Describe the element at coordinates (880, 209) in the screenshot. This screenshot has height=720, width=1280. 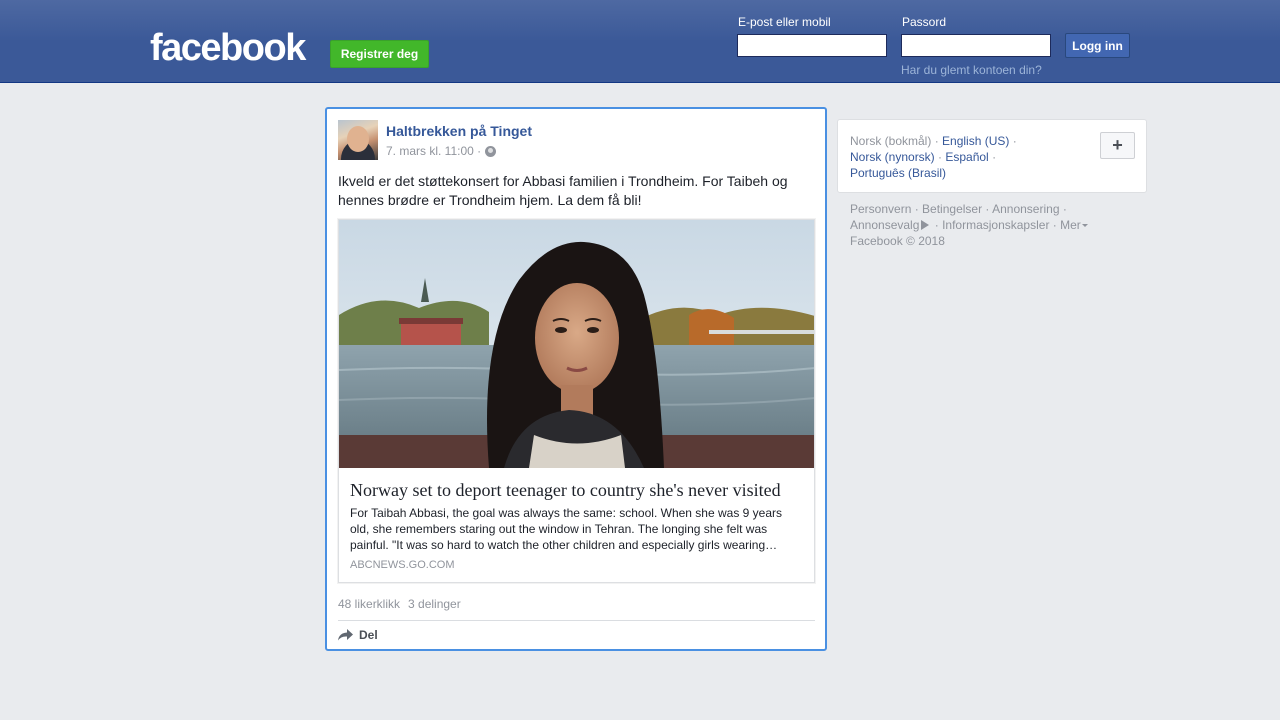
I see `footer-link-privacy: Personvern` at that location.